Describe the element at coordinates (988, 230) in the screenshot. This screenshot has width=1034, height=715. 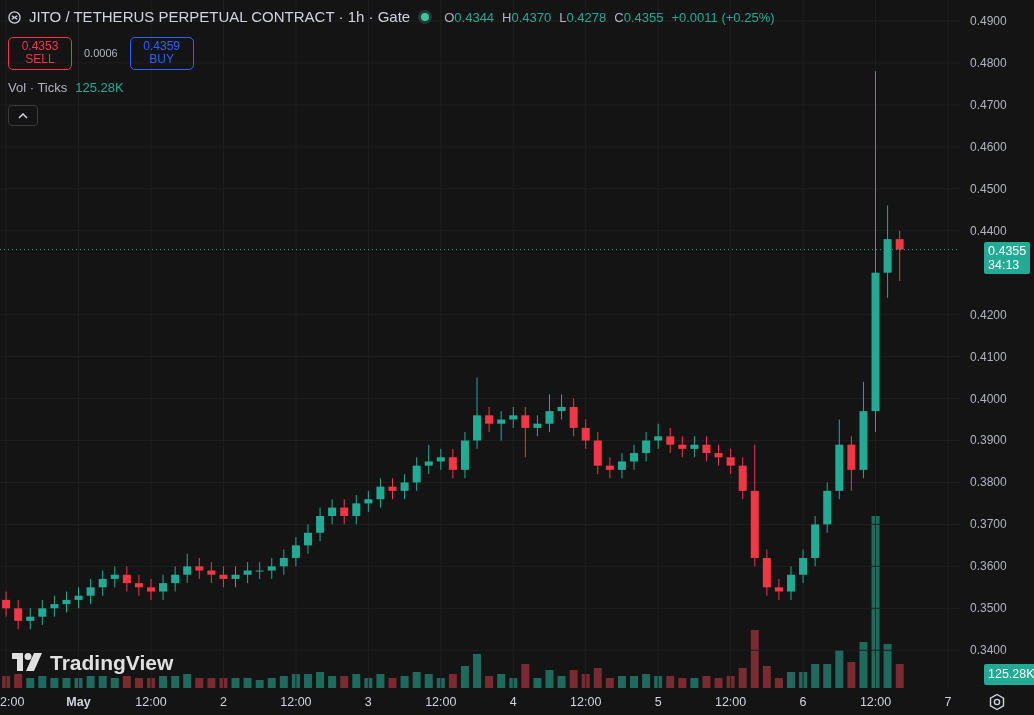
I see `price-tick-label: 0.4400` at that location.